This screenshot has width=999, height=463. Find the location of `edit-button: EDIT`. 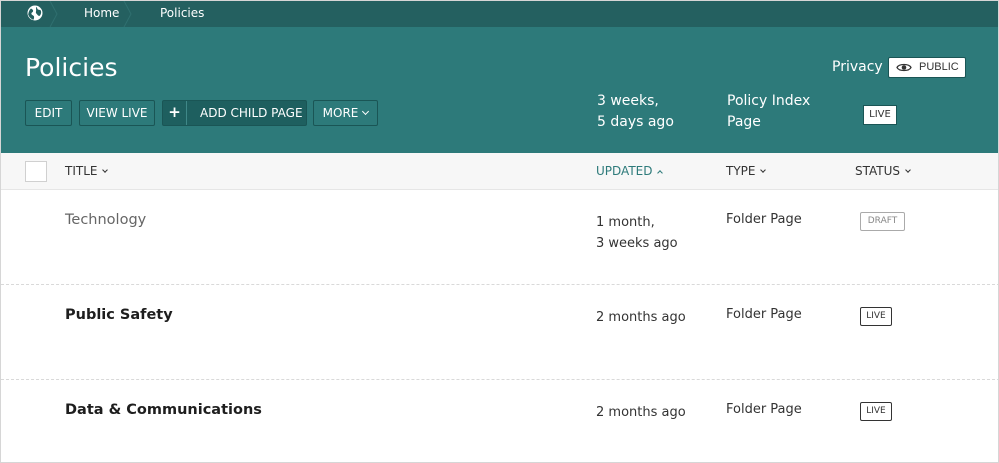

edit-button: EDIT is located at coordinates (48, 113).